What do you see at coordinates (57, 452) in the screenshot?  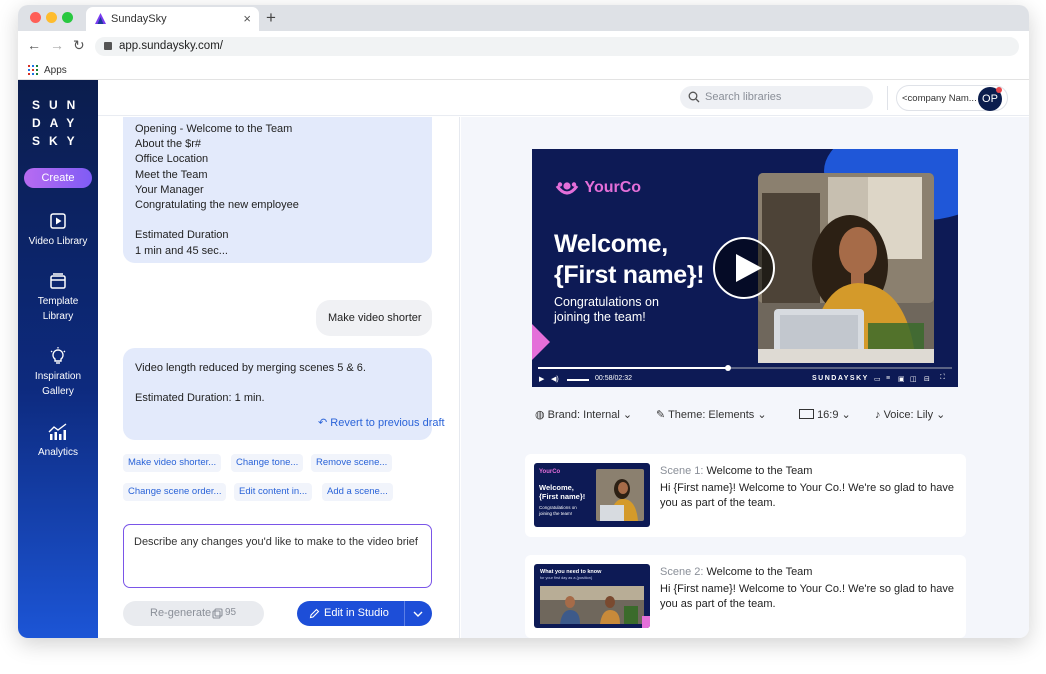 I see `sidebar-item-label: Analytics` at bounding box center [57, 452].